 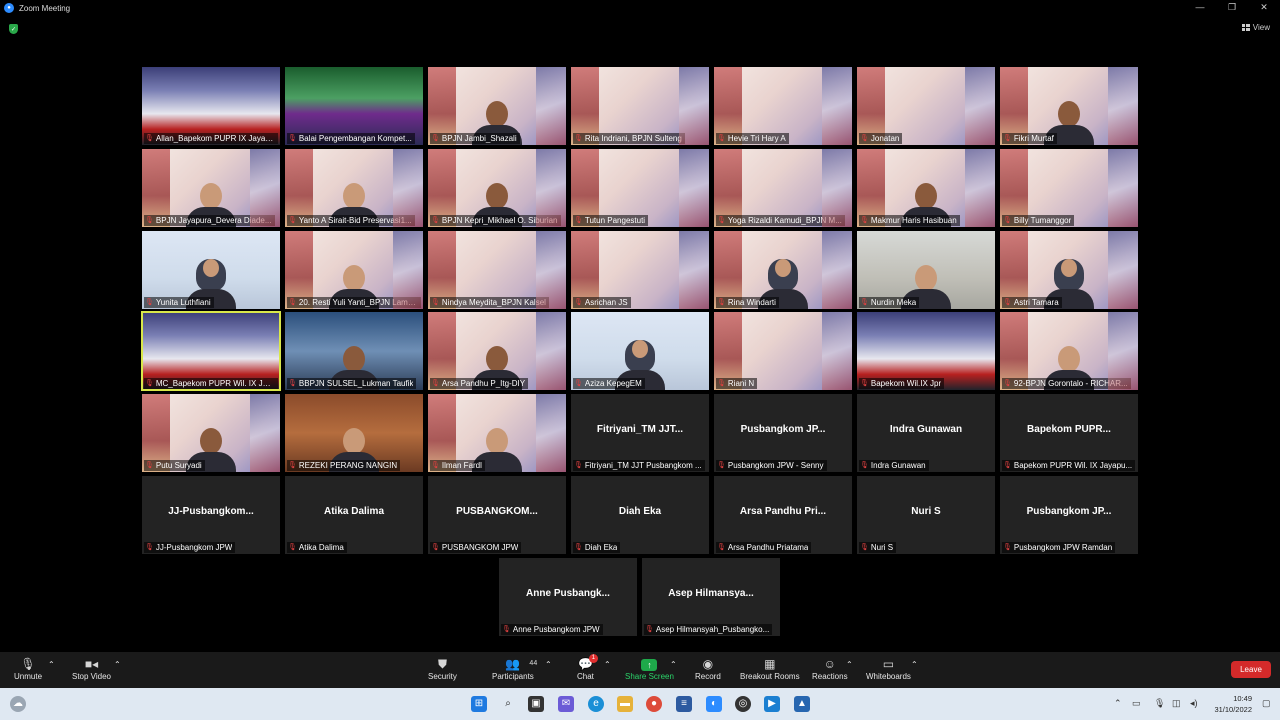 I want to click on leave-button: Leave, so click(x=1251, y=669).